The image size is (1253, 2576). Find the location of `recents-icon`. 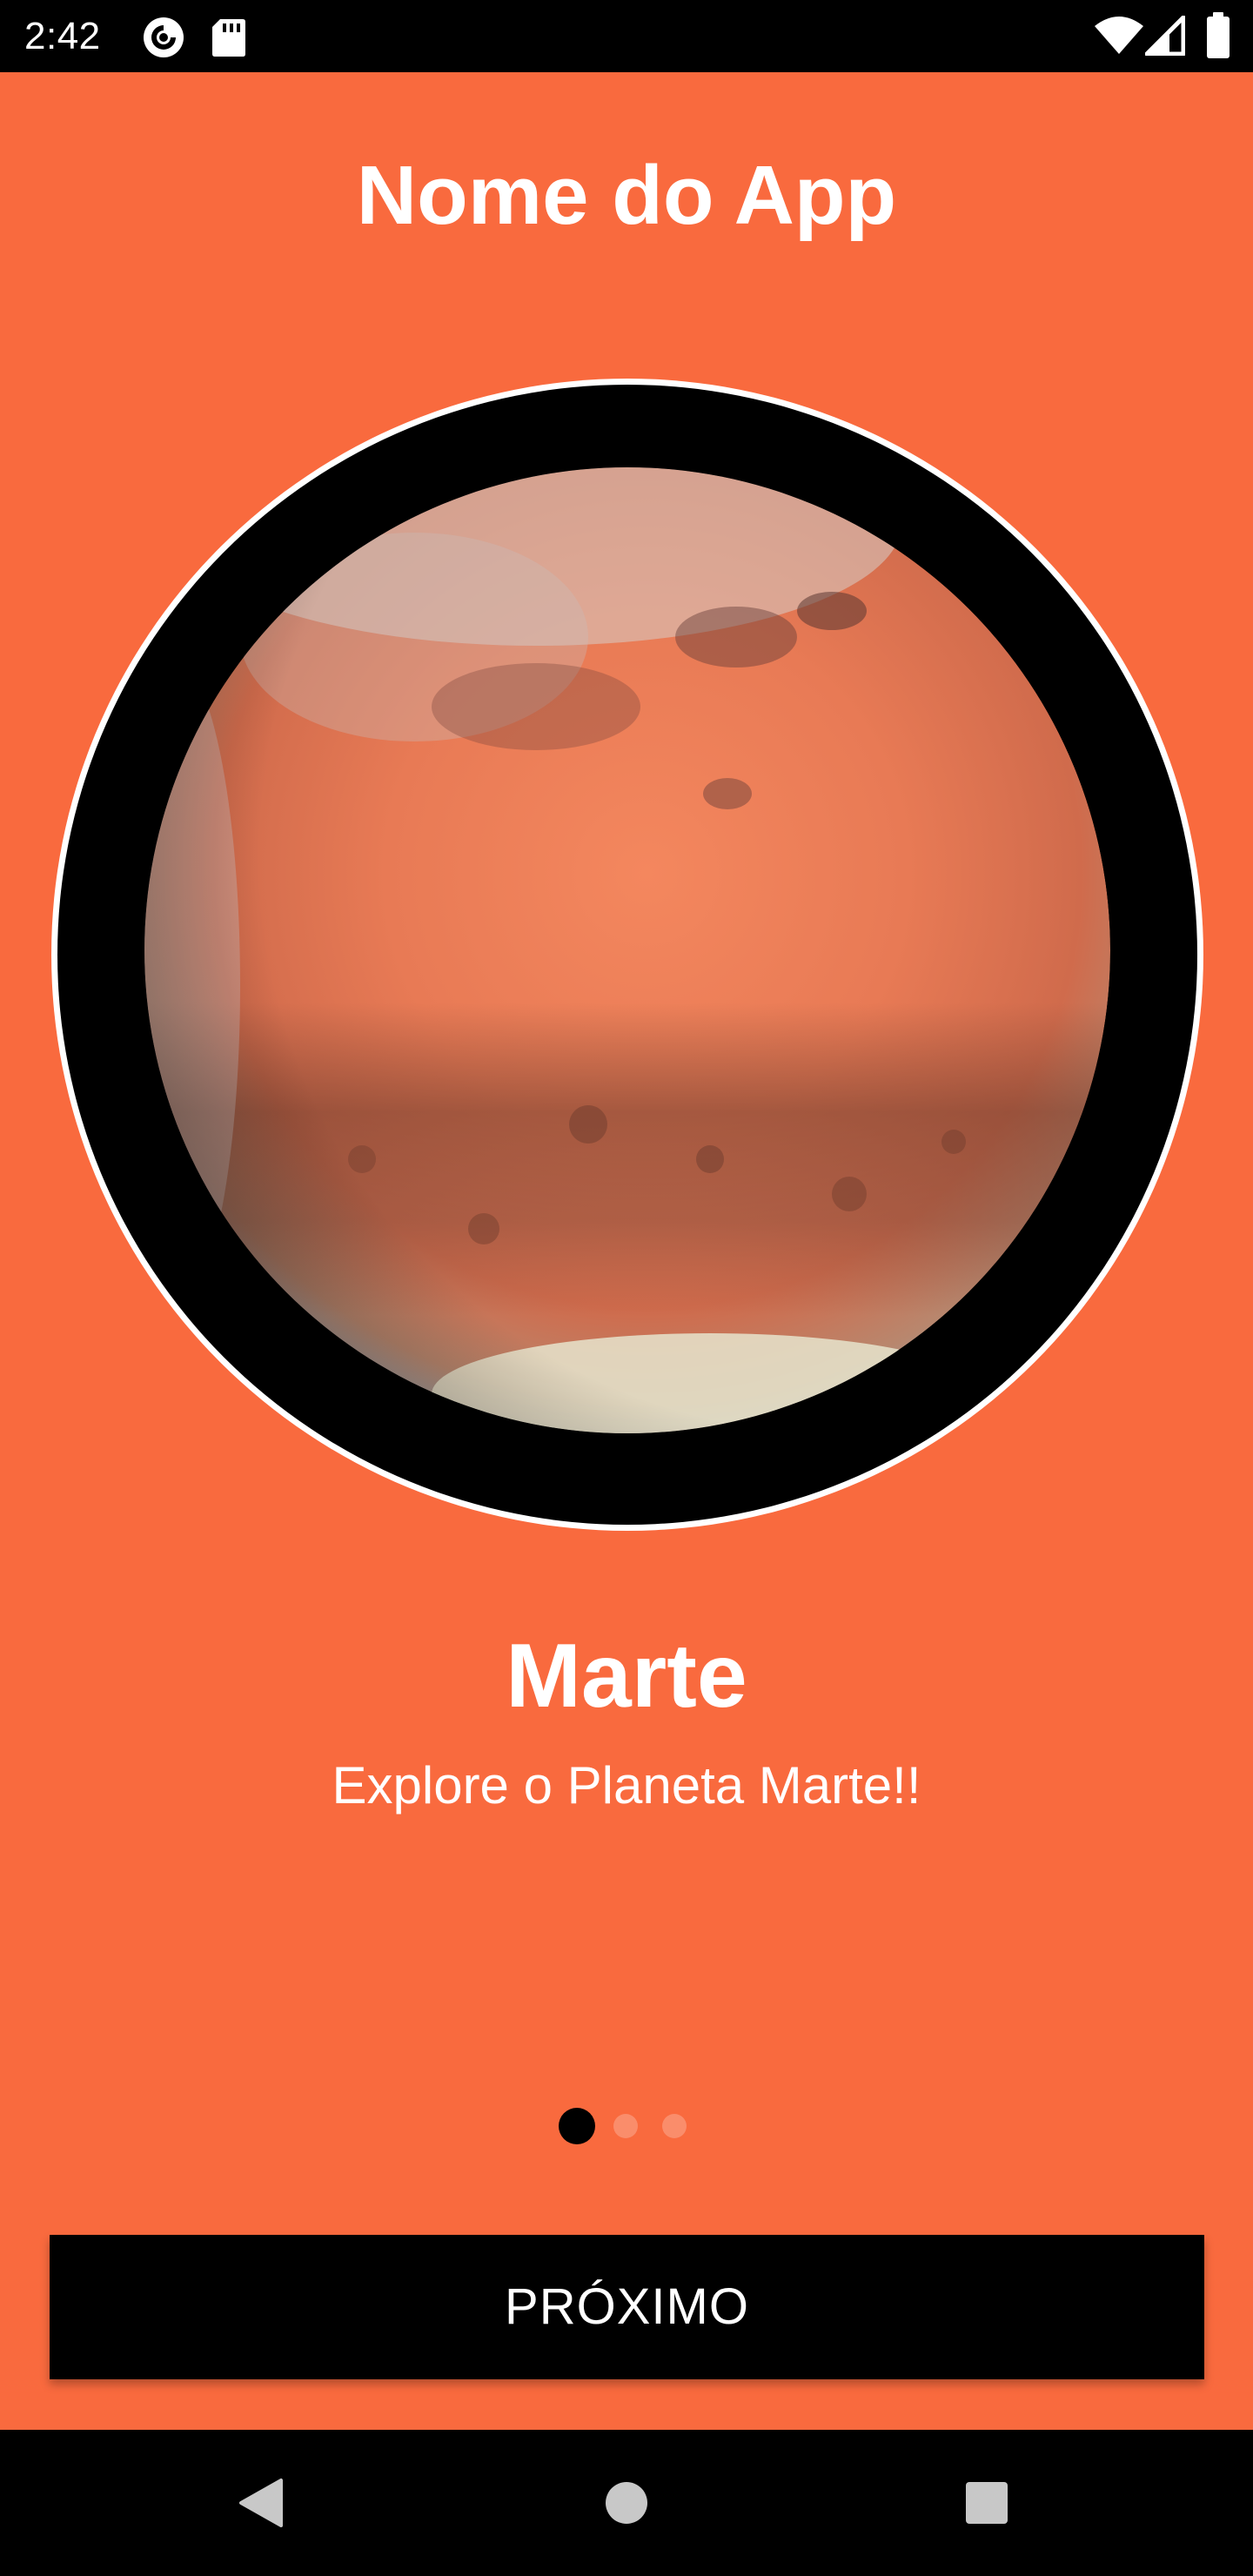

recents-icon is located at coordinates (986, 2502).